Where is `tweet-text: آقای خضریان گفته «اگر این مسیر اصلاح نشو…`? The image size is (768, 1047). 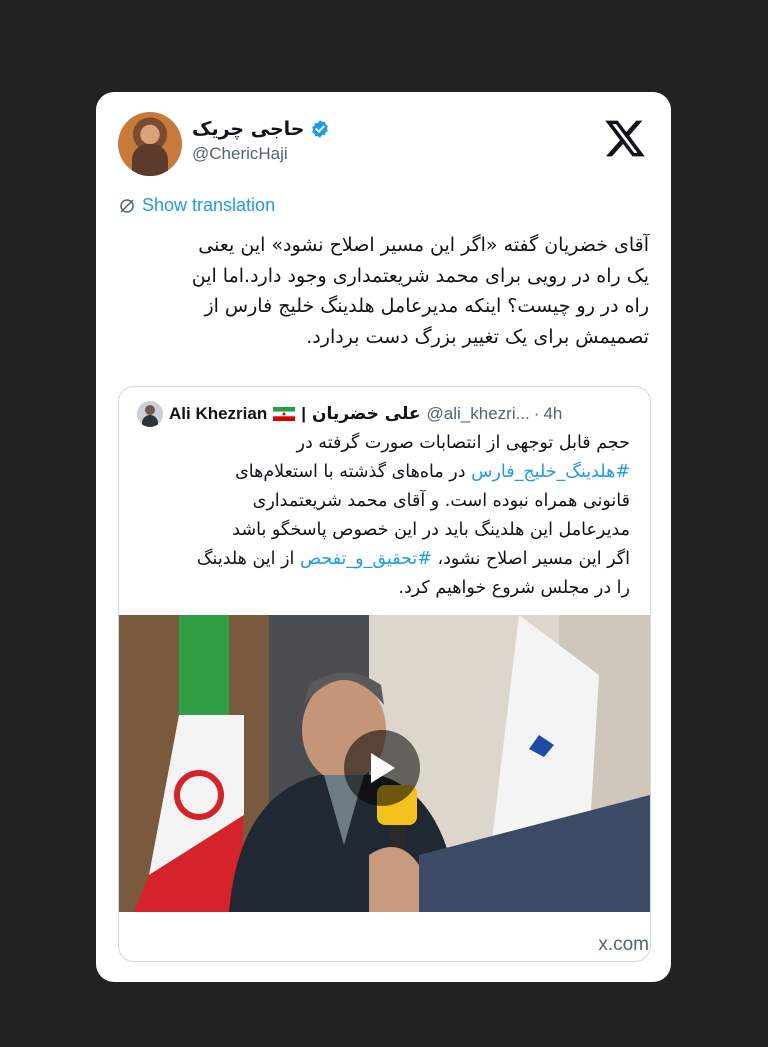 tweet-text: آقای خضریان گفته «اگر این مسیر اصلاح نشو… is located at coordinates (385, 291).